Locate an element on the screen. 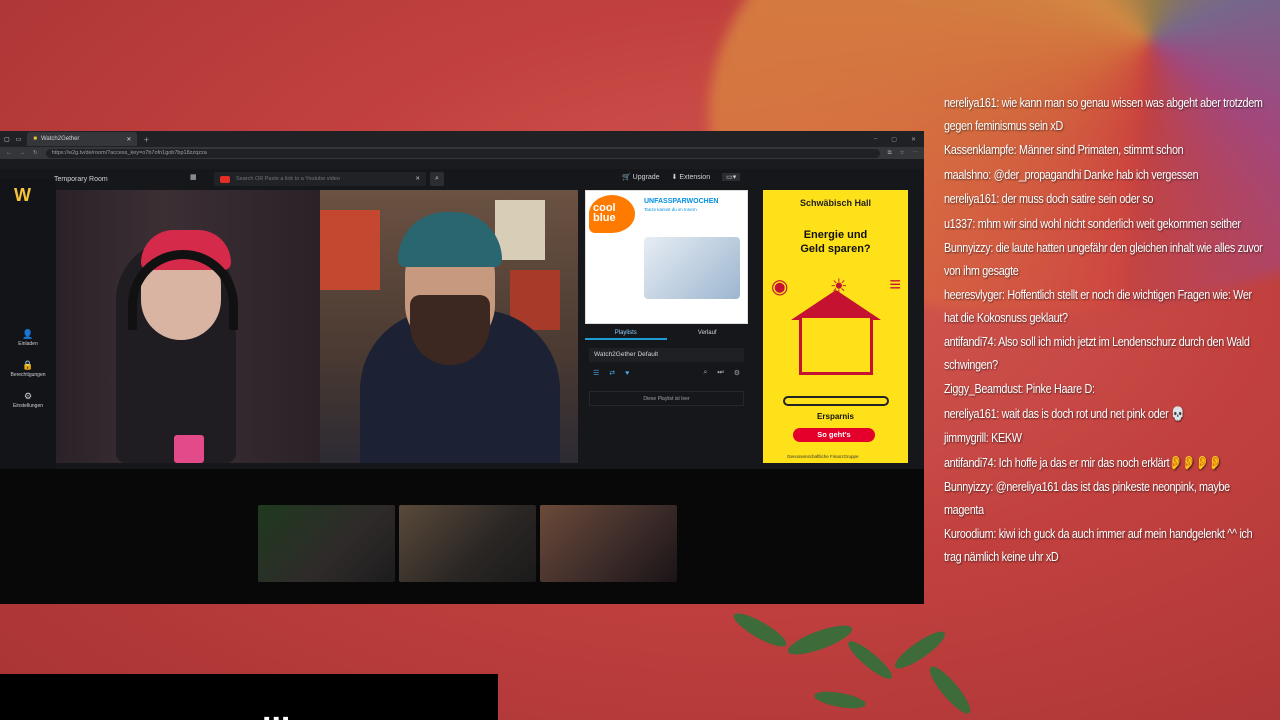  close-window-icon: ✕ is located at coordinates (913, 139).